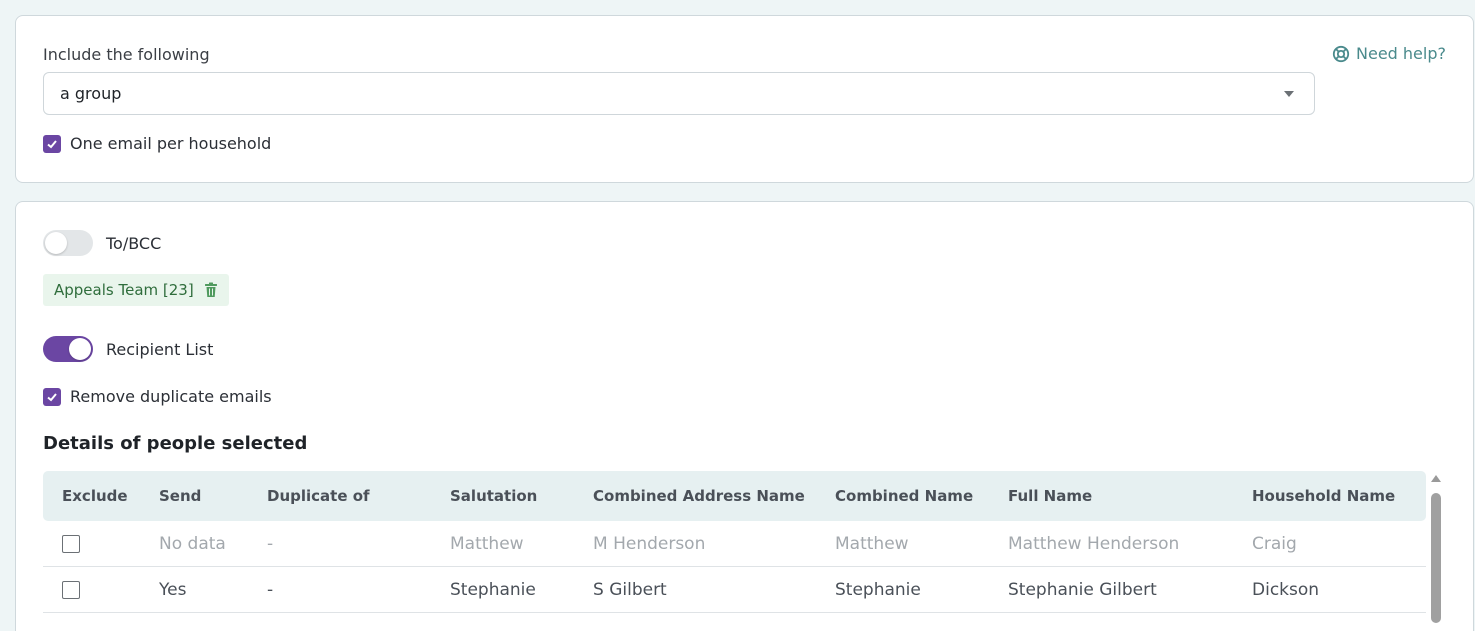 Image resolution: width=1475 pixels, height=631 pixels. I want to click on cell-combined-address-name: S Gilbert, so click(630, 589).